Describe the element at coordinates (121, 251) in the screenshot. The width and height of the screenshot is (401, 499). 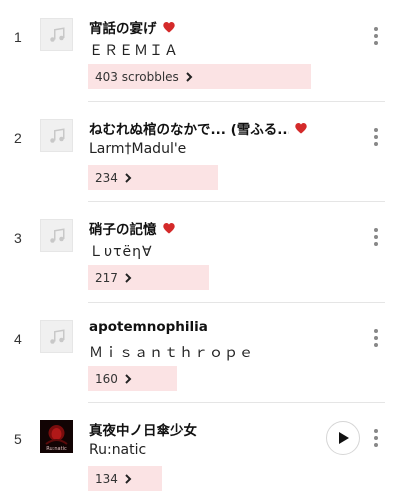
I see `track-artist: Ｌυτëη∀` at that location.